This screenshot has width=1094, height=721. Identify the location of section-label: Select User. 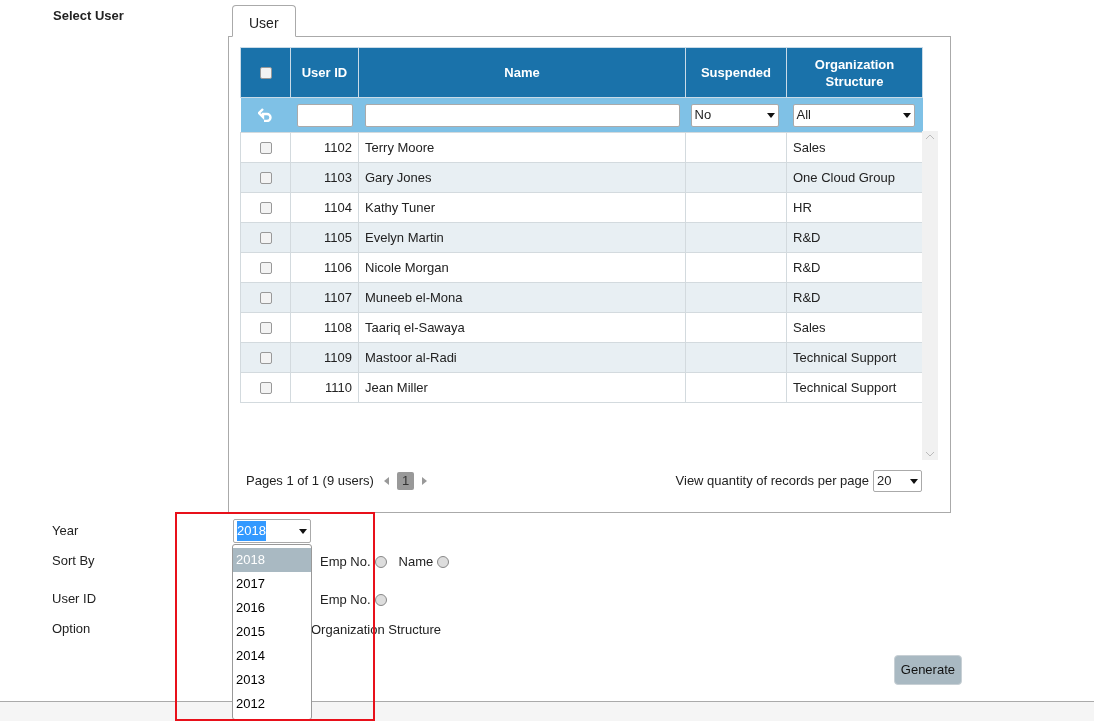
(89, 16).